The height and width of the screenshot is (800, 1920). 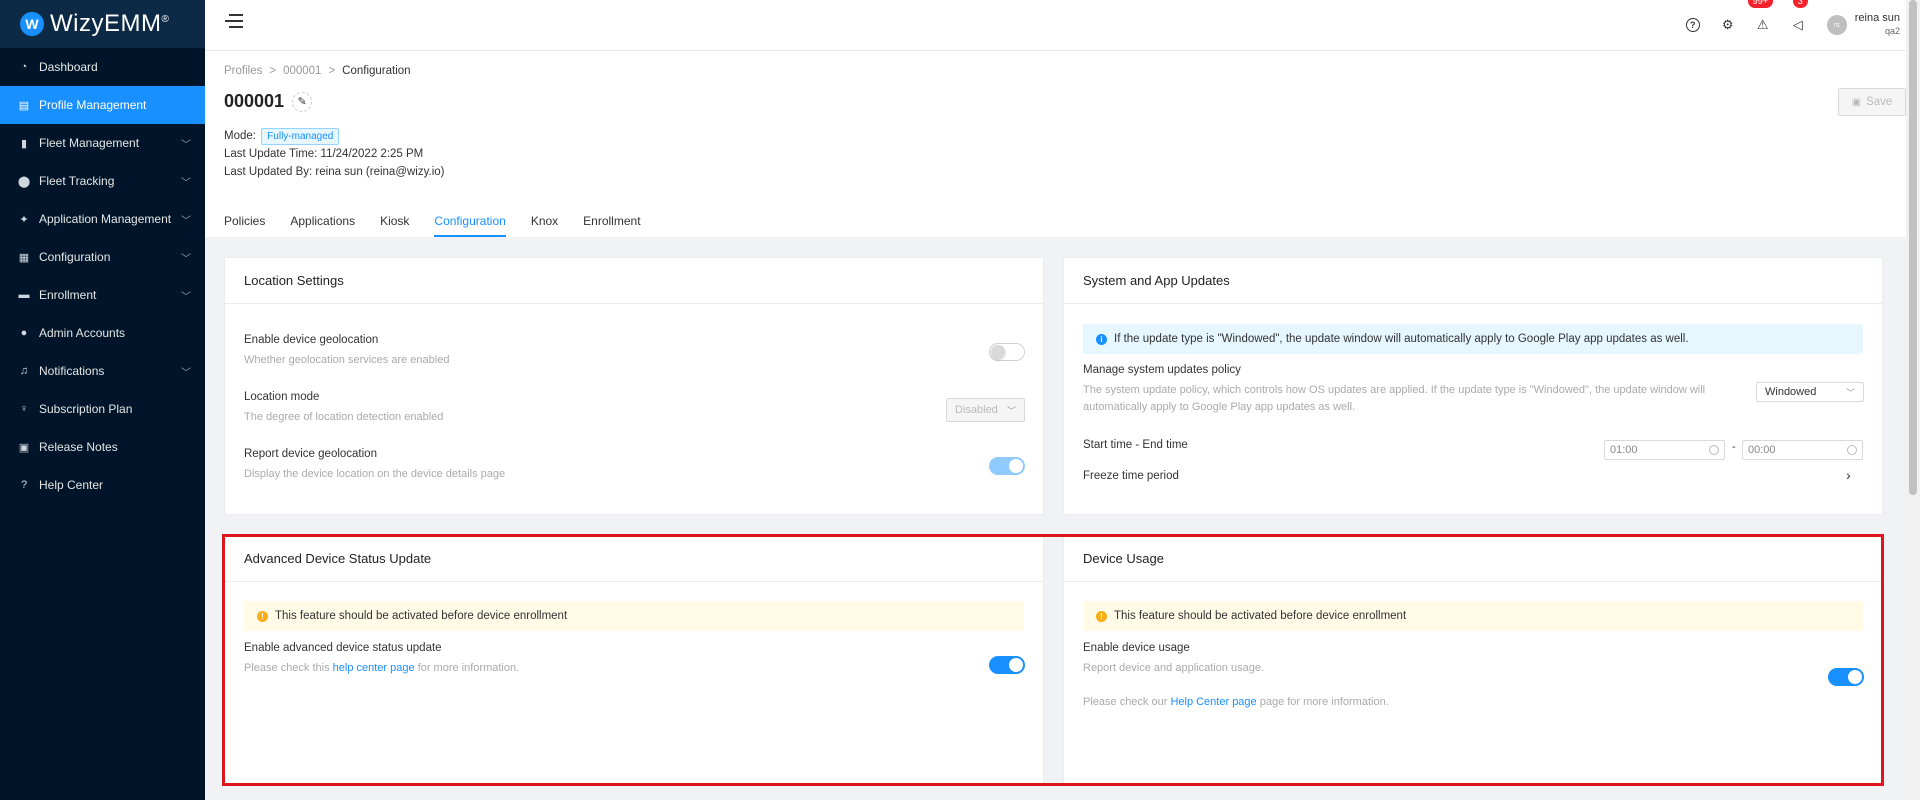 I want to click on help-icon: ?, so click(x=1693, y=25).